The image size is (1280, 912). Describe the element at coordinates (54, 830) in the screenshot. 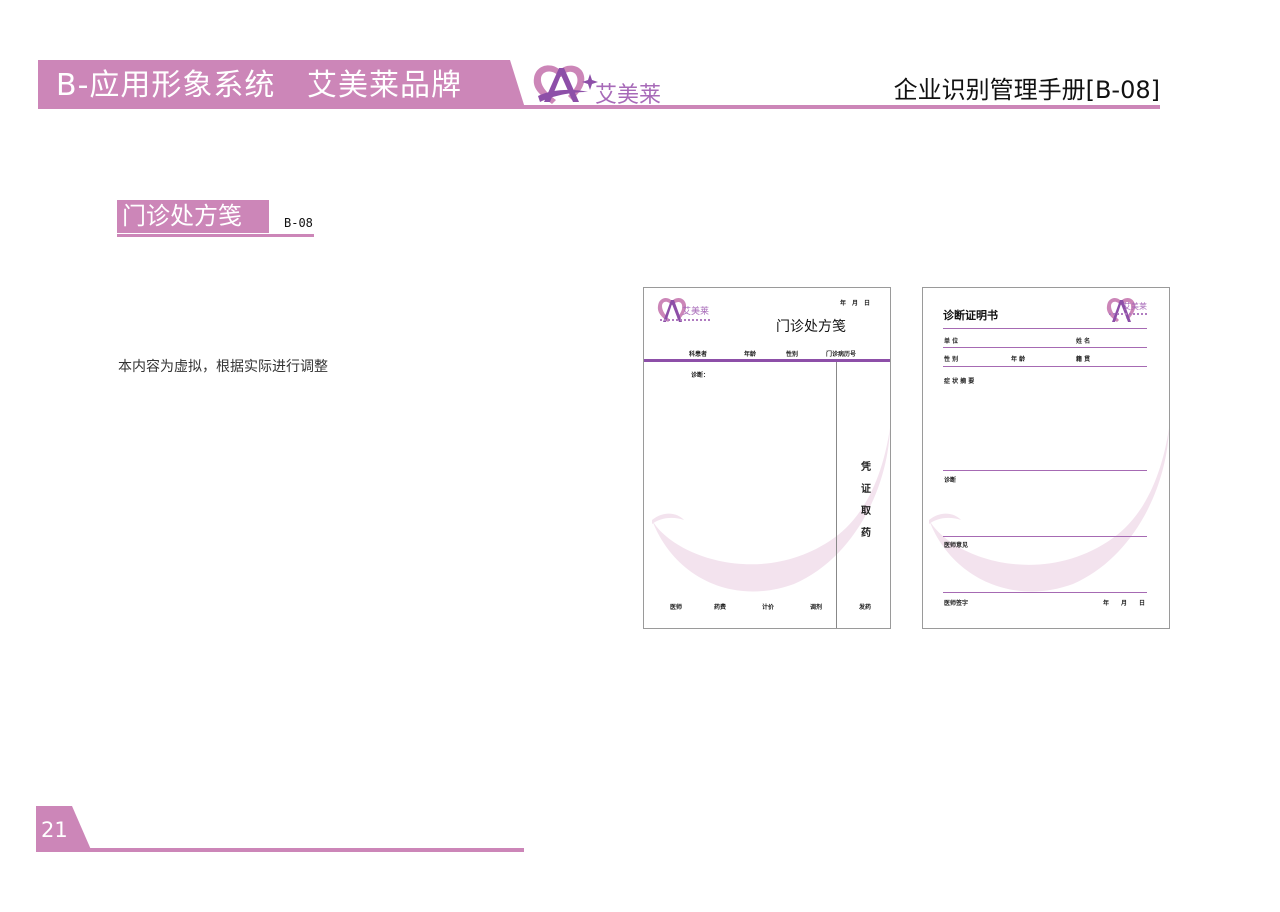

I see `page-number: 21` at that location.